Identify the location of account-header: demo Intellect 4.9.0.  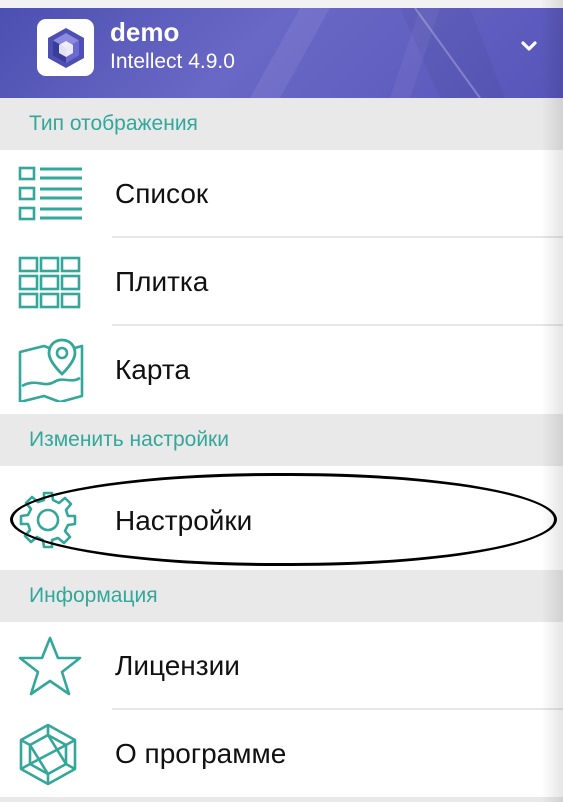
(281, 49).